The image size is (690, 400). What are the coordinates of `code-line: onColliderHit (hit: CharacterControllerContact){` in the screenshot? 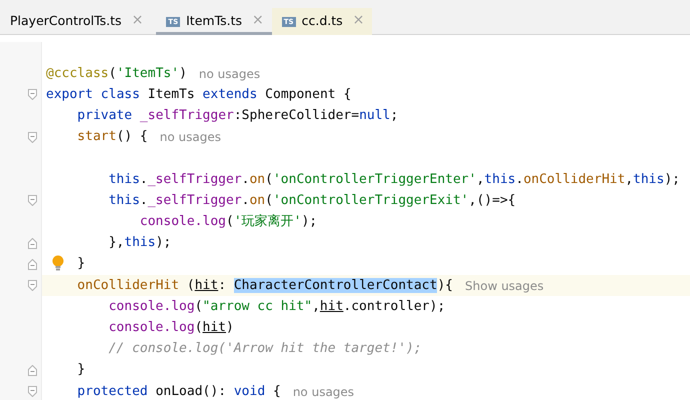 It's located at (265, 285).